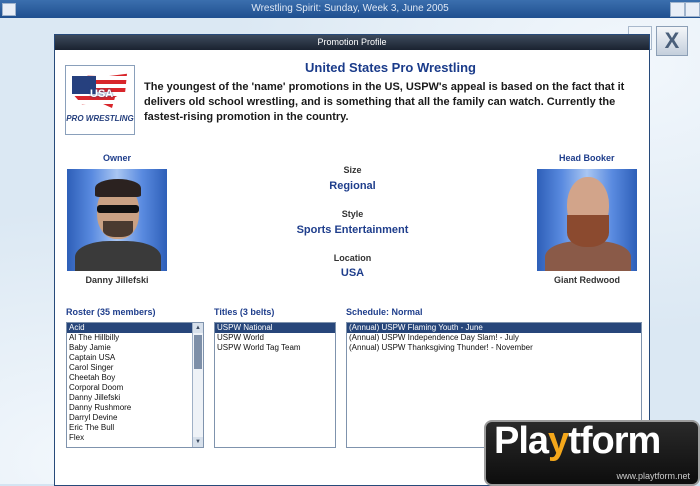  Describe the element at coordinates (111, 312) in the screenshot. I see `roster-heading: Roster (35 members)` at that location.